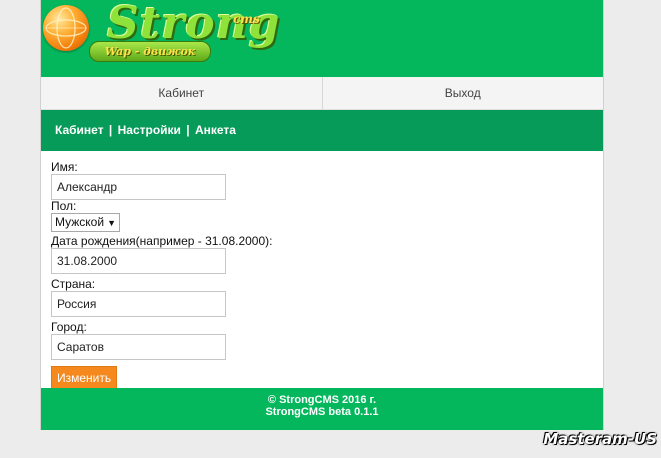 The height and width of the screenshot is (458, 661). Describe the element at coordinates (111, 223) in the screenshot. I see `dropdown-arrow-icon: ▼` at that location.